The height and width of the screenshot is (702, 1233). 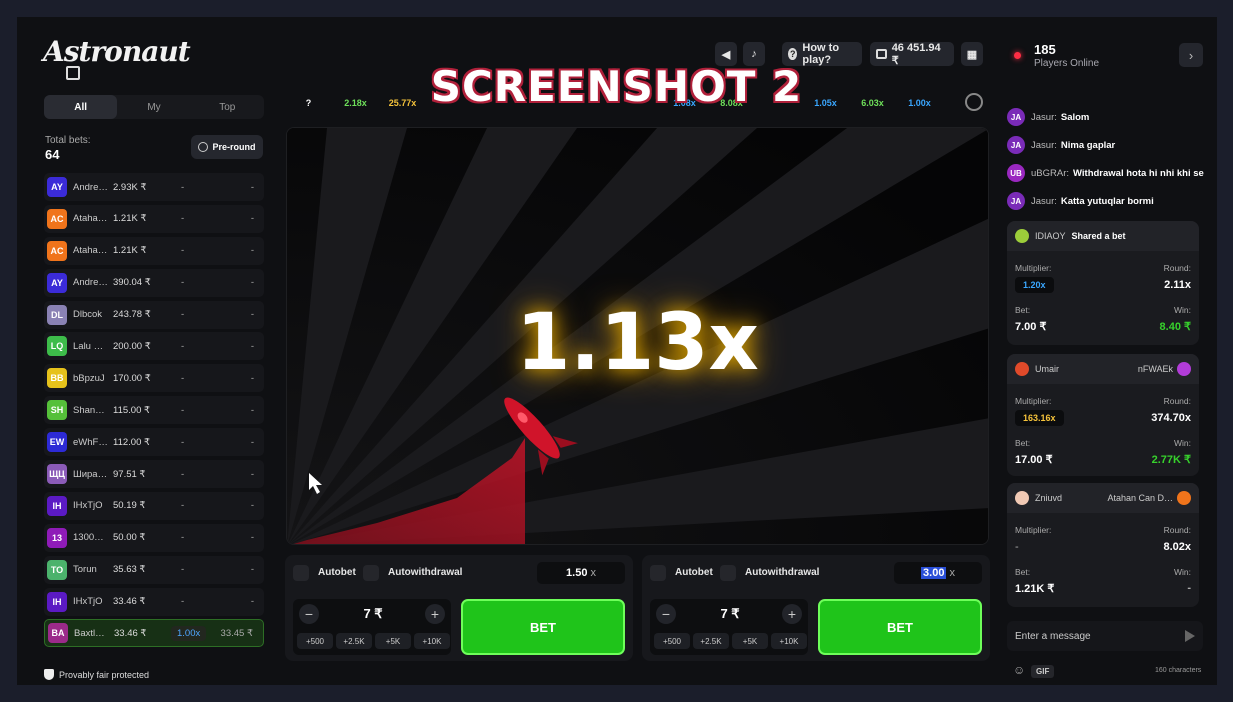 I want to click on avatar: IH, so click(x=57, y=601).